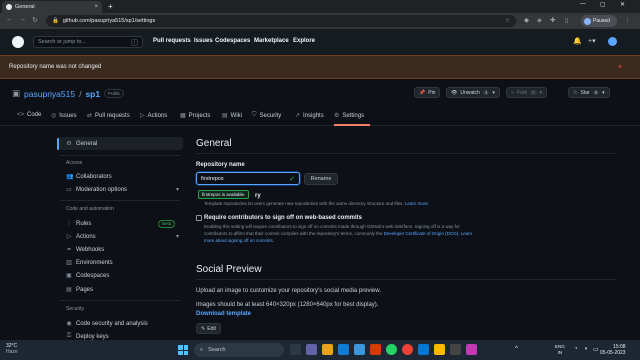  I want to click on teams-icon, so click(311, 349).